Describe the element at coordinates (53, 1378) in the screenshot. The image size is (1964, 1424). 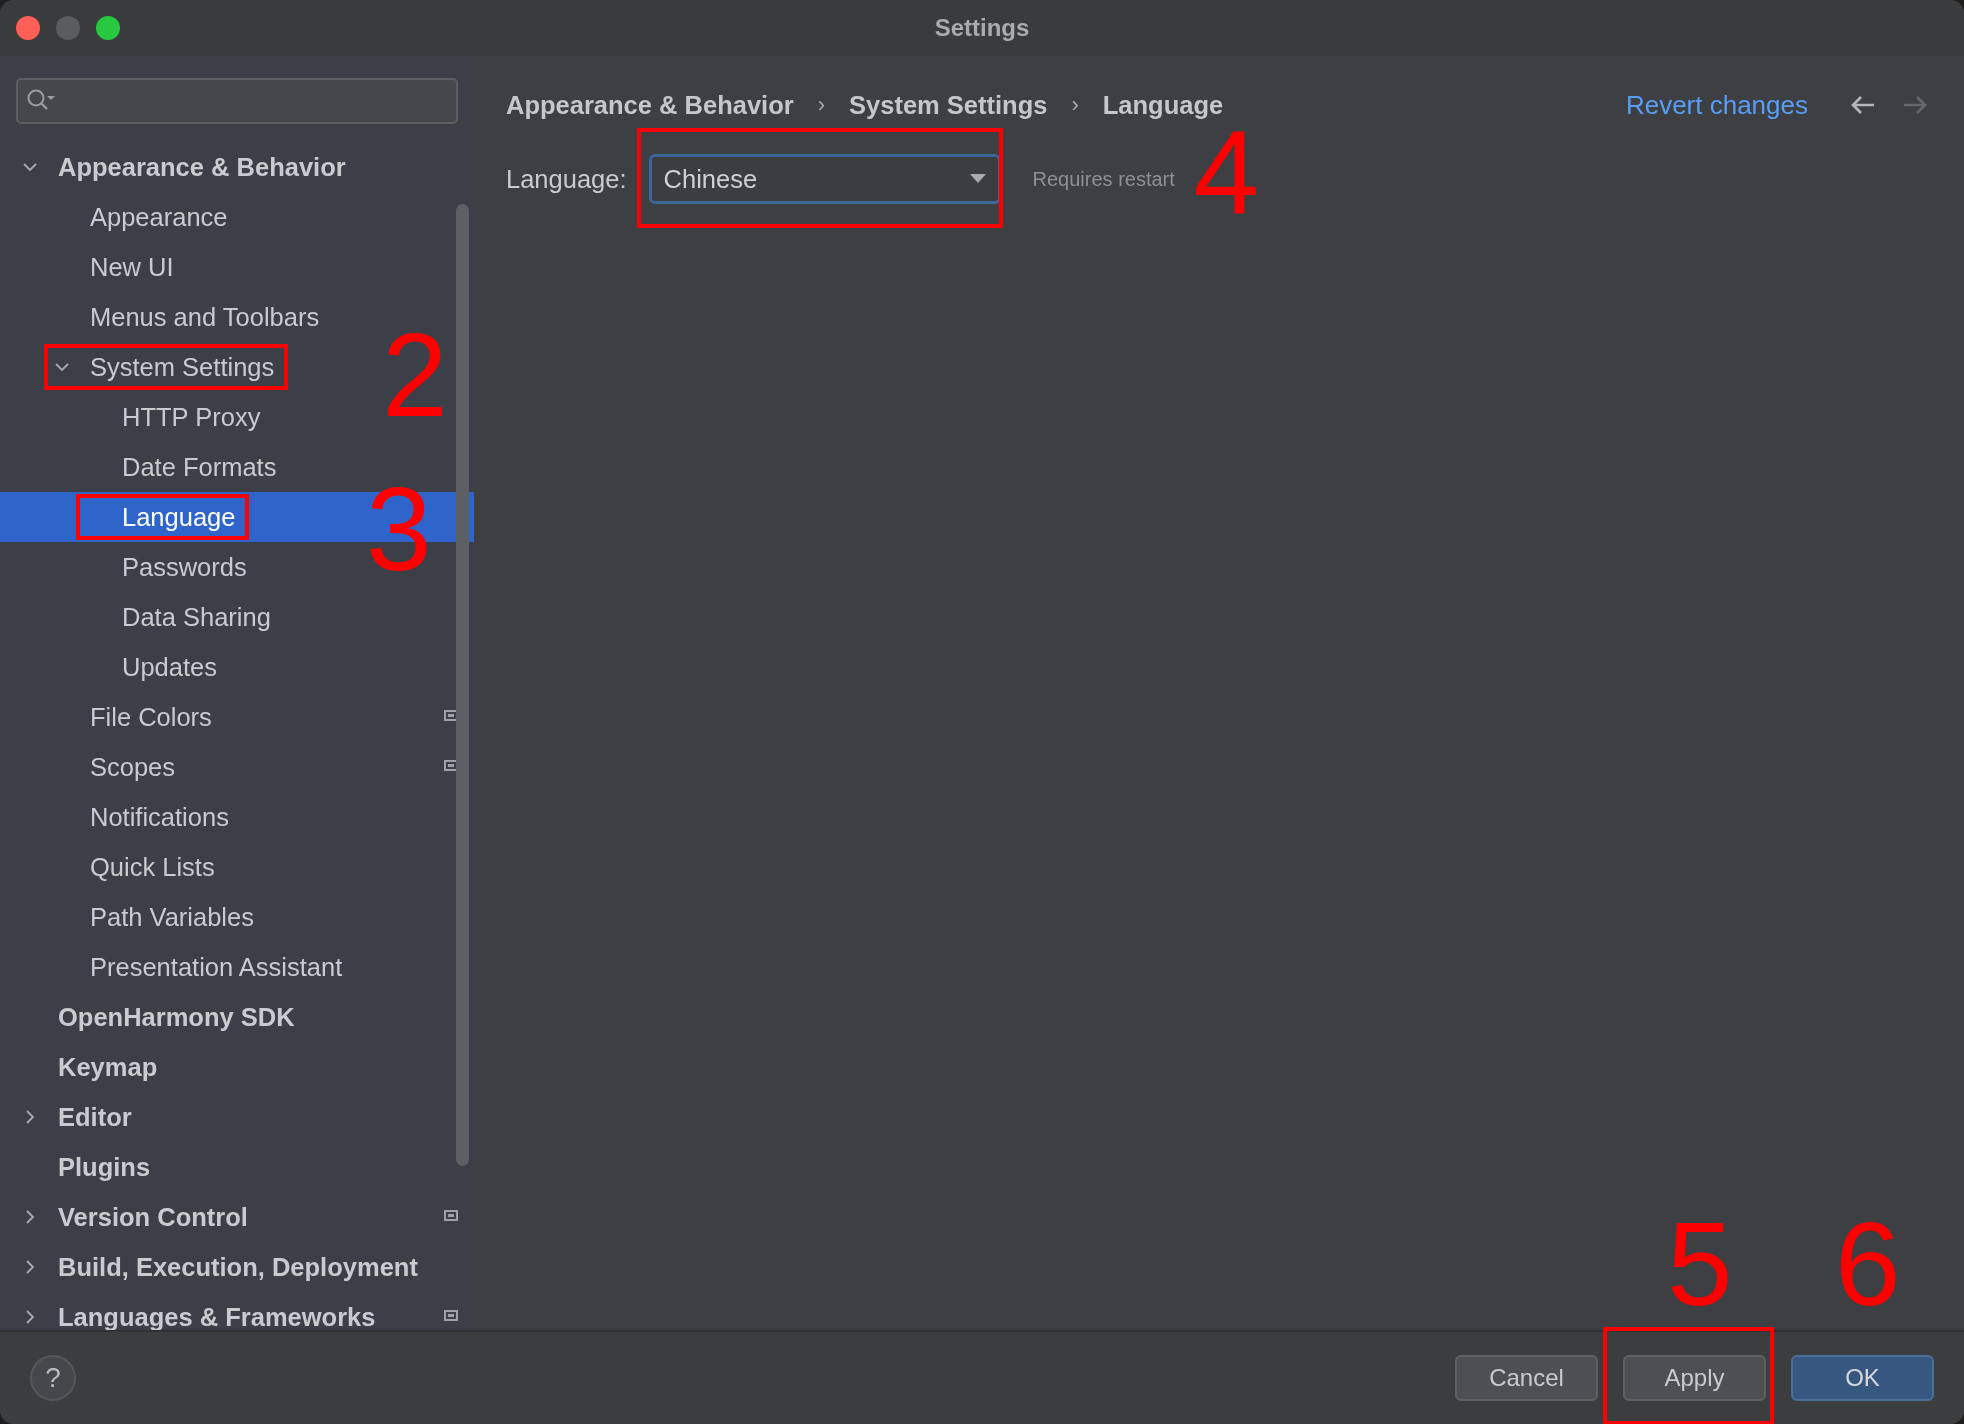
I see `help-button: ?` at that location.